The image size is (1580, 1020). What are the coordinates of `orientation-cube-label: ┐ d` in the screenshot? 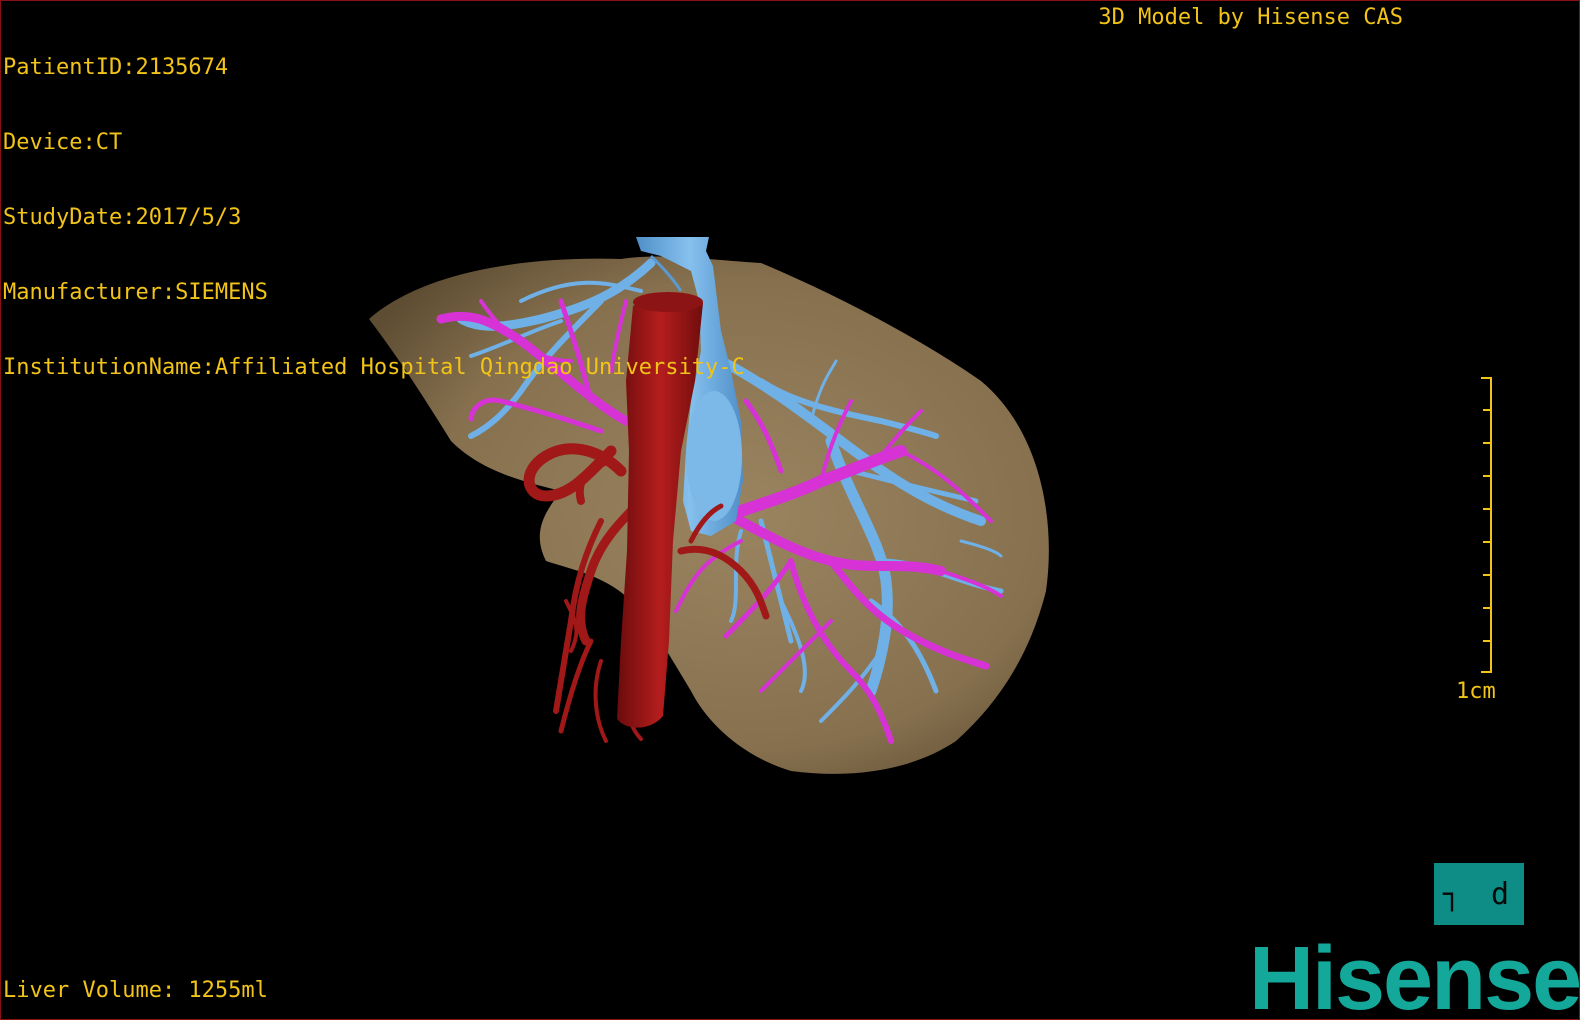 It's located at (1479, 894).